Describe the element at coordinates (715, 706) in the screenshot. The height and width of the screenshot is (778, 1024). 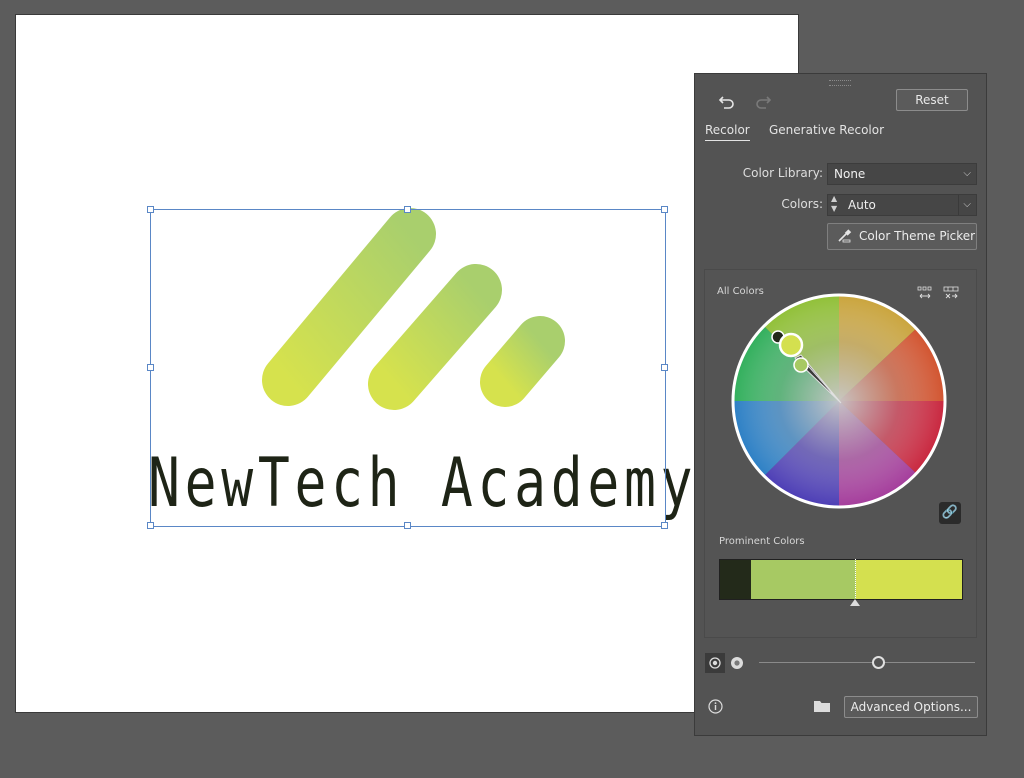
I see `info-icon` at that location.